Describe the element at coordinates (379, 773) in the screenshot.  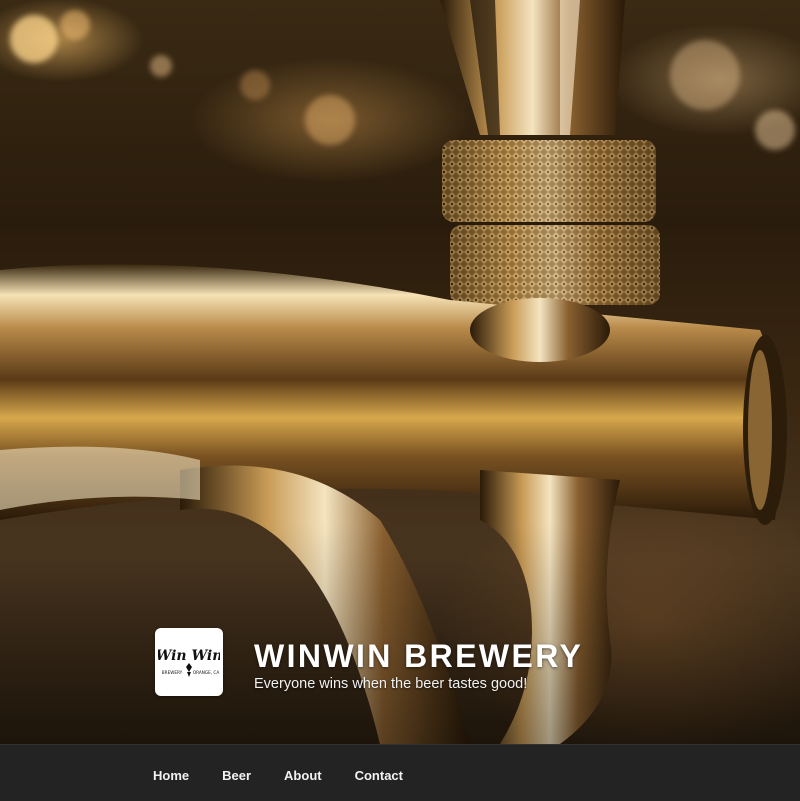
I see `nav-item-contact: Contact` at that location.